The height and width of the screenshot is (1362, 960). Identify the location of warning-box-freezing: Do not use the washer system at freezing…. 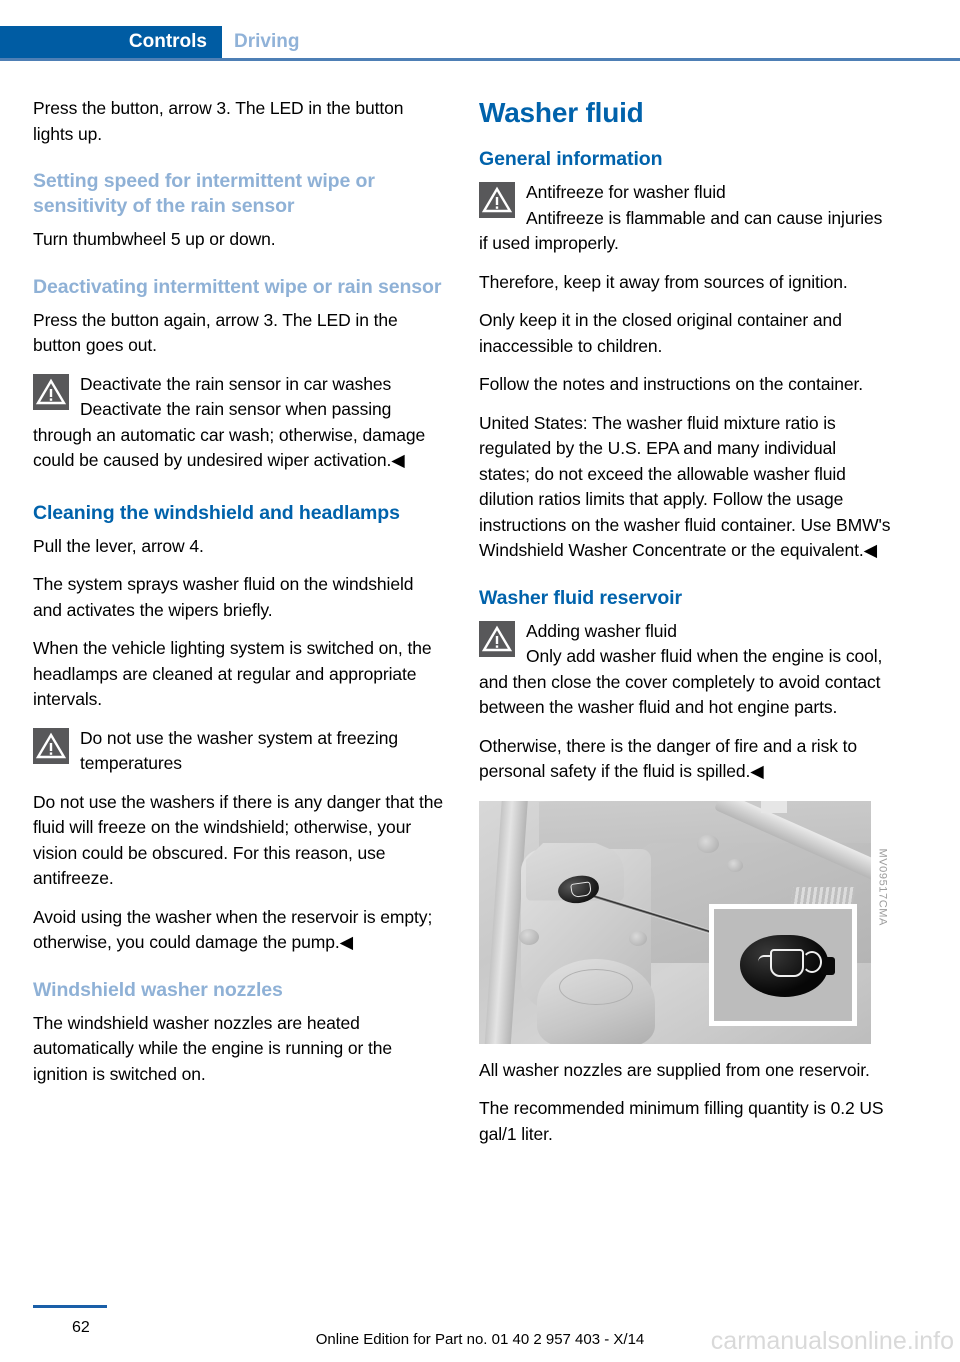
(239, 751).